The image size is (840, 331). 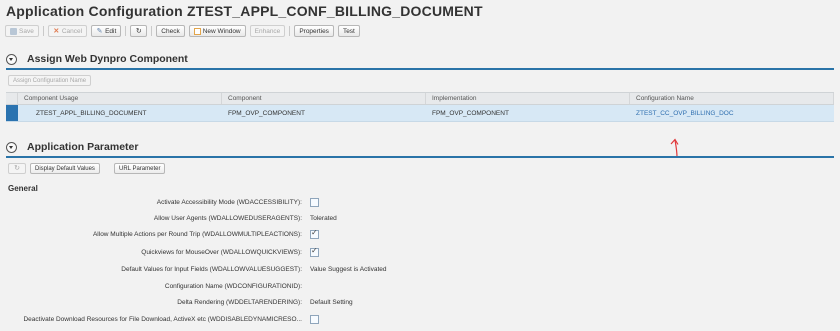 I want to click on new-window-icon, so click(x=197, y=31).